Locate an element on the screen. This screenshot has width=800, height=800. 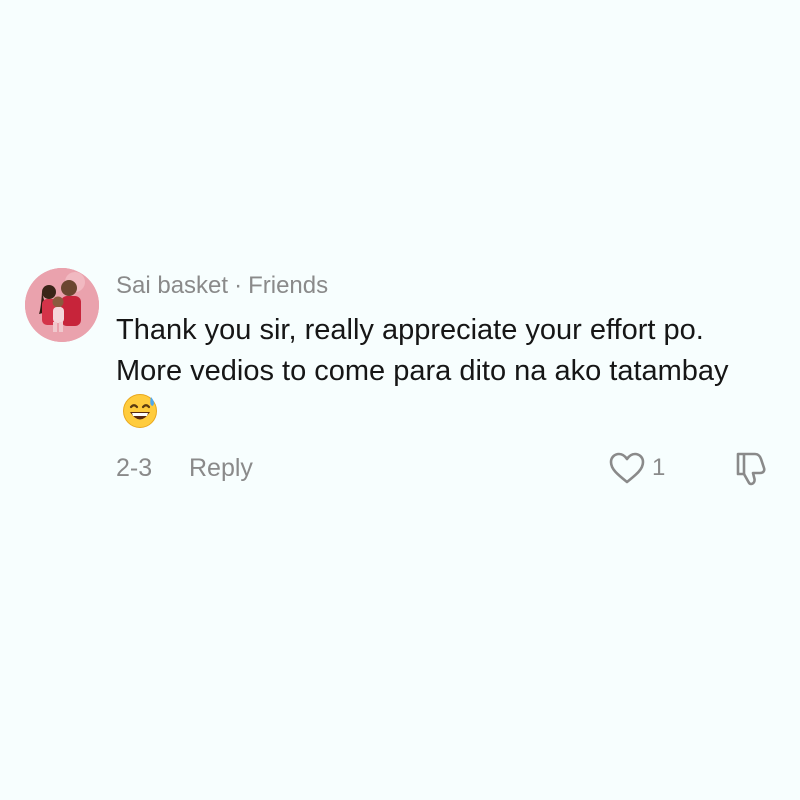
comment-meta: Sai basket · Friends is located at coordinates (222, 286).